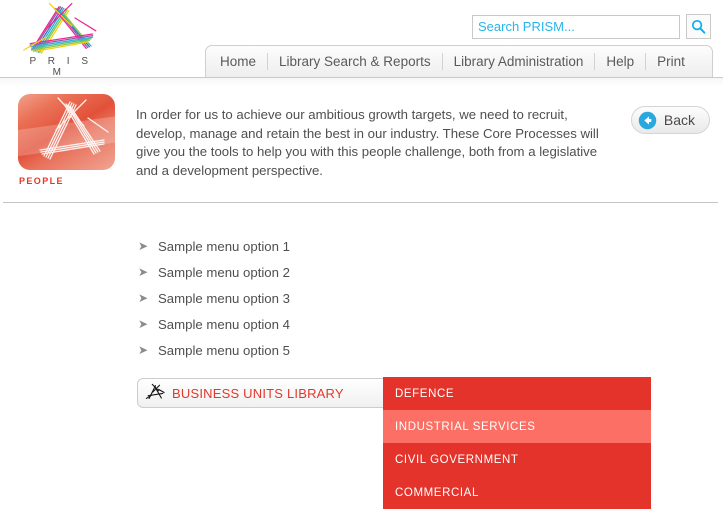 The height and width of the screenshot is (530, 723). I want to click on tab-library-search-reports: Library Search & Reports, so click(355, 62).